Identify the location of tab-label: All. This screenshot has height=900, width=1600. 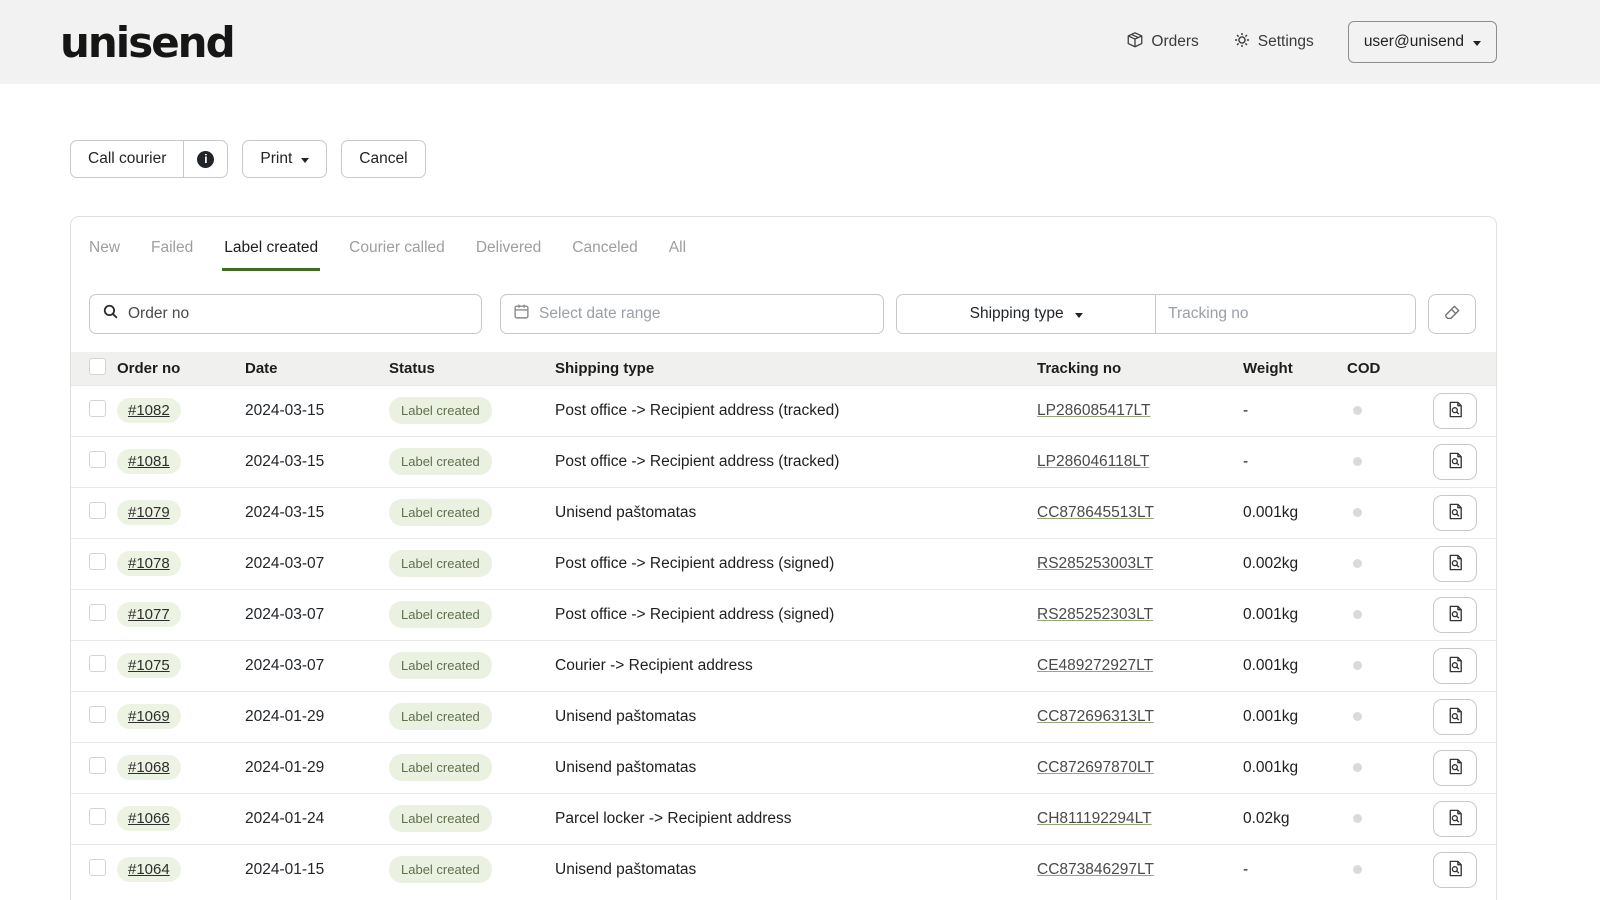
(677, 247).